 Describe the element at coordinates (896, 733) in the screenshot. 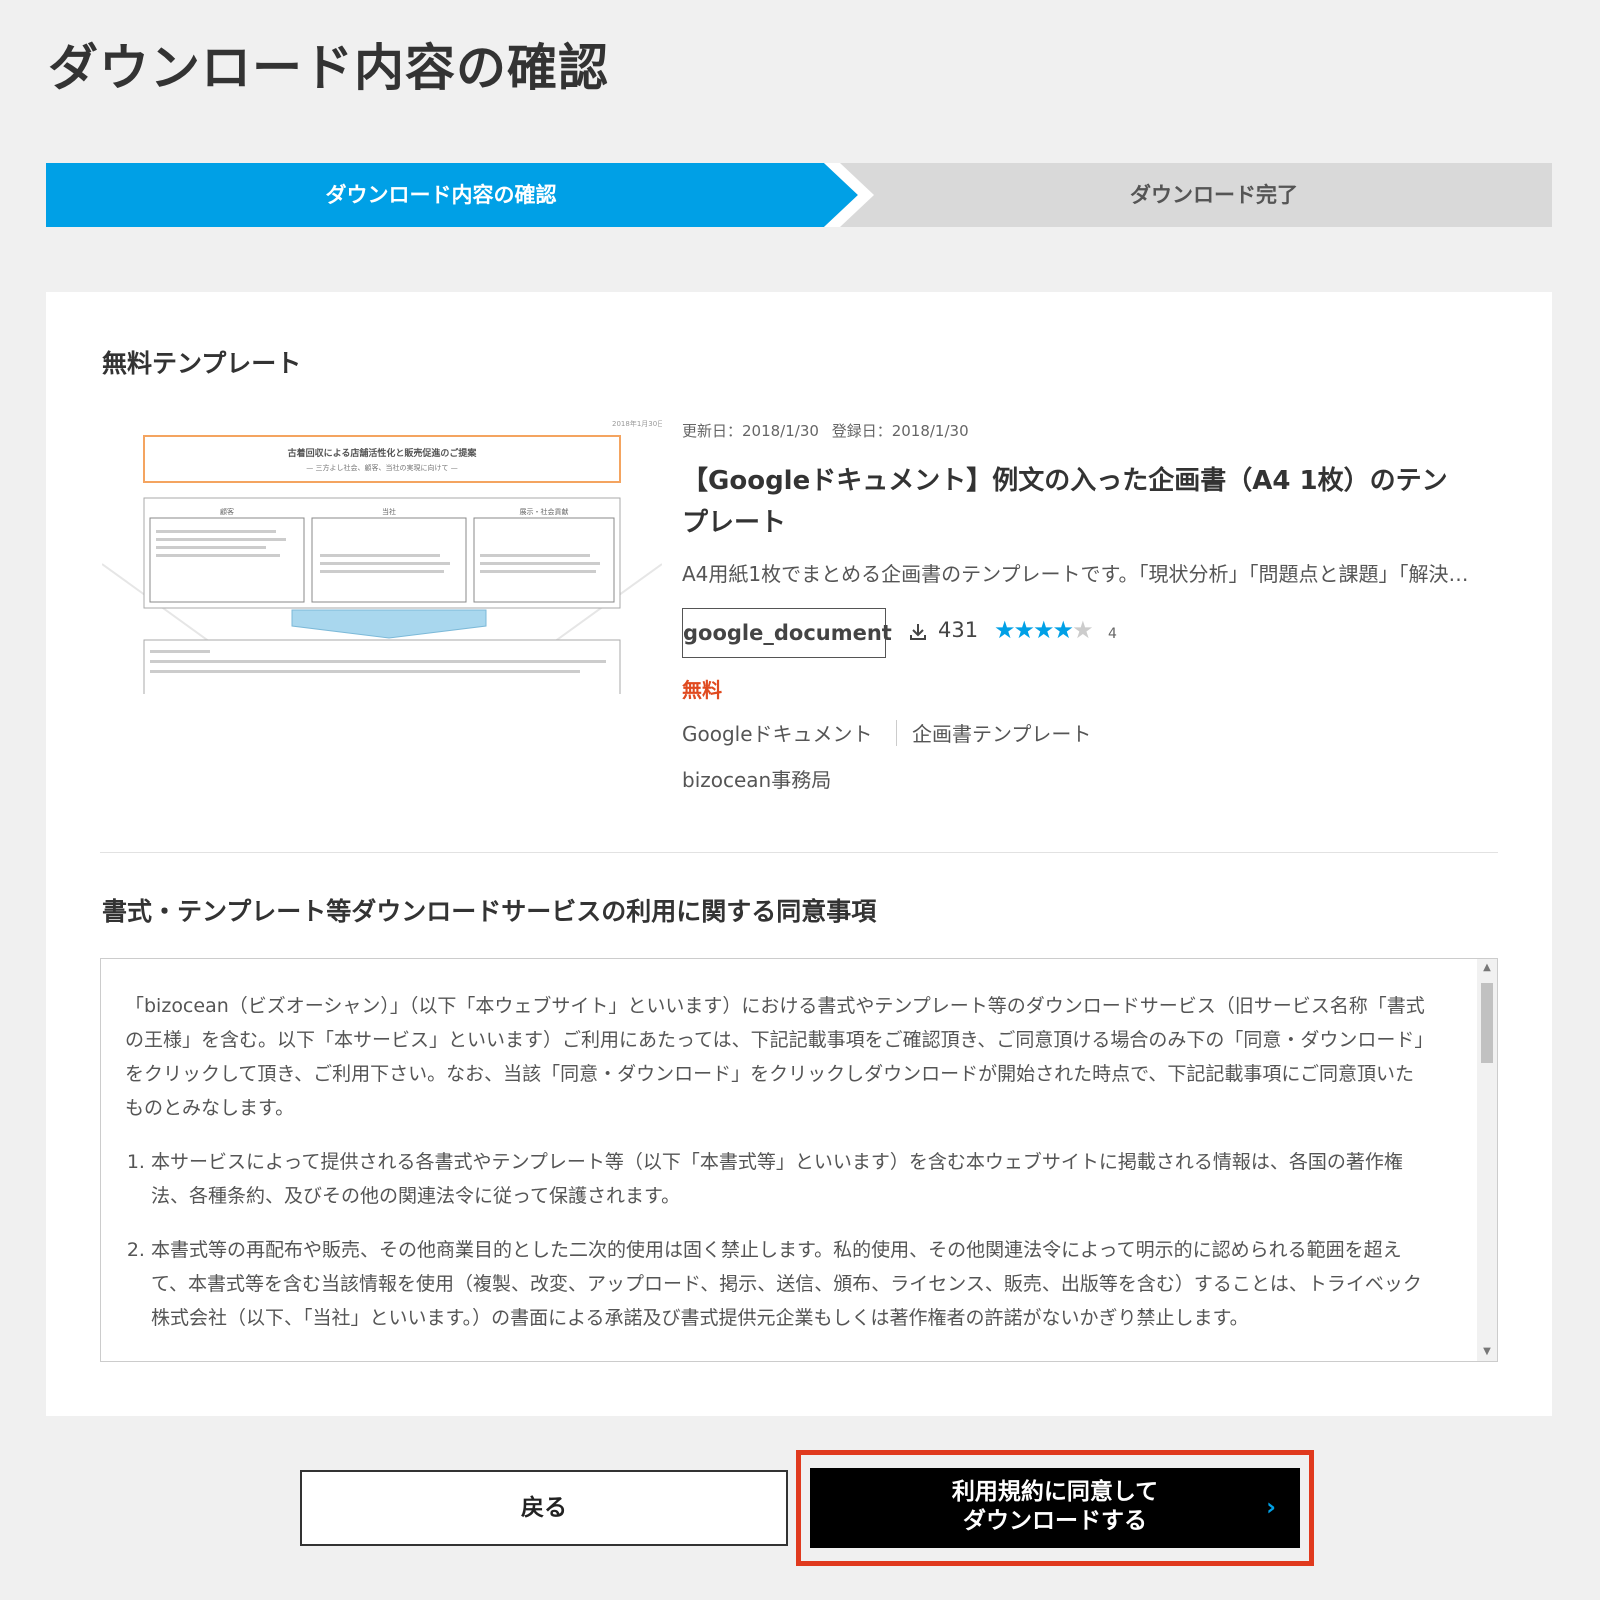

I see `category-divider` at that location.